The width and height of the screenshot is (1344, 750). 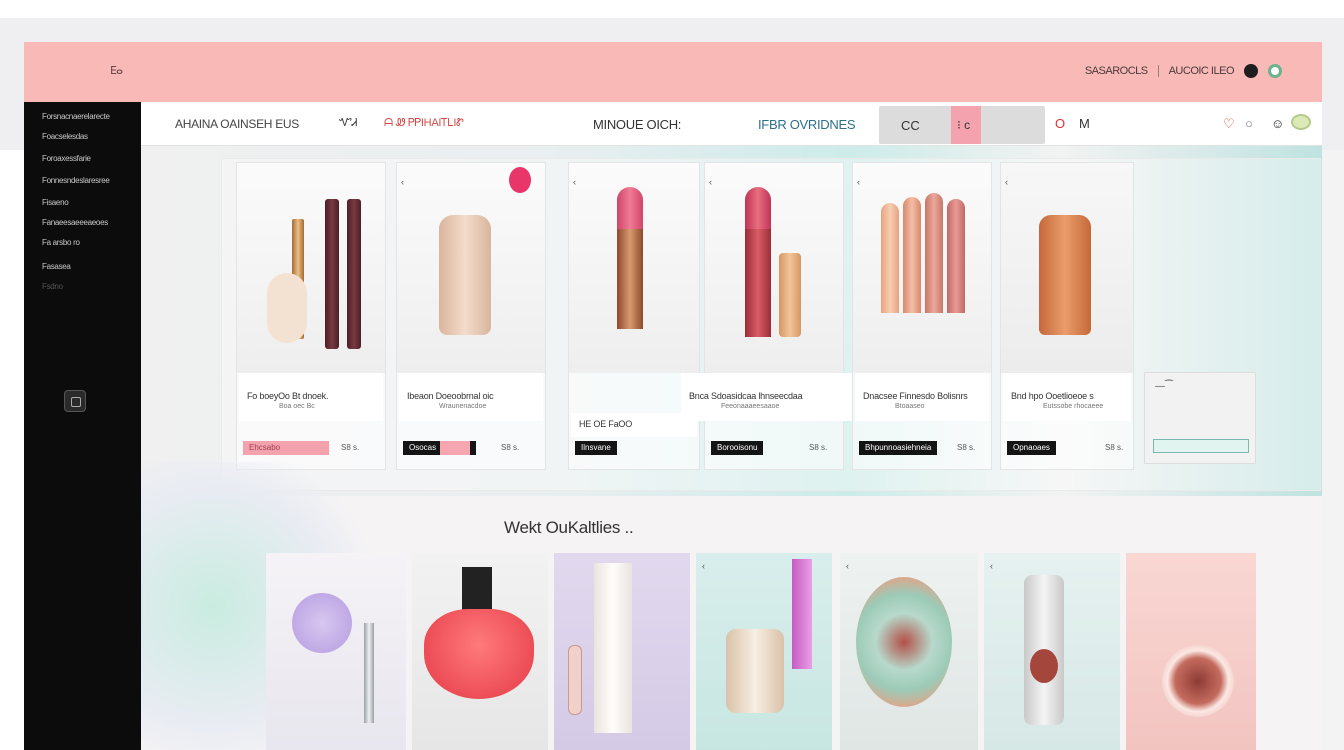 What do you see at coordinates (1200, 418) in the screenshot?
I see `quick-view-panel: ―⁀` at bounding box center [1200, 418].